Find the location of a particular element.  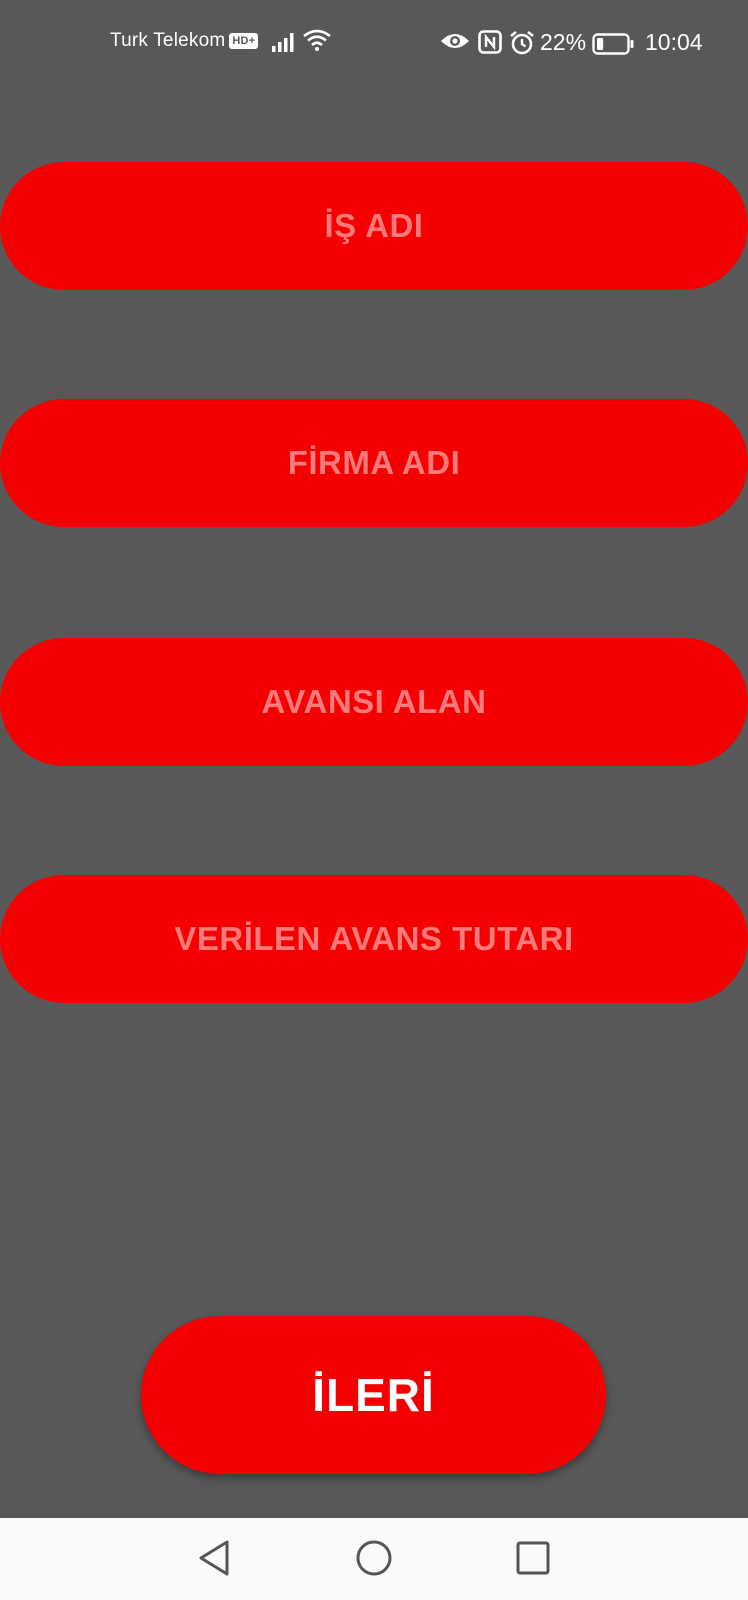

advance-recipient-field: AVANSI ALAN is located at coordinates (374, 702).